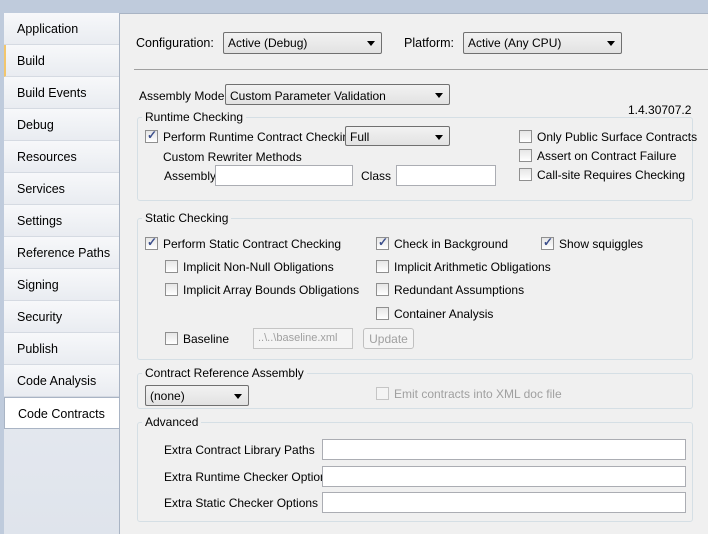 The width and height of the screenshot is (708, 534). What do you see at coordinates (258, 267) in the screenshot?
I see `non-null-label: Implicit Non-Null Obligations` at bounding box center [258, 267].